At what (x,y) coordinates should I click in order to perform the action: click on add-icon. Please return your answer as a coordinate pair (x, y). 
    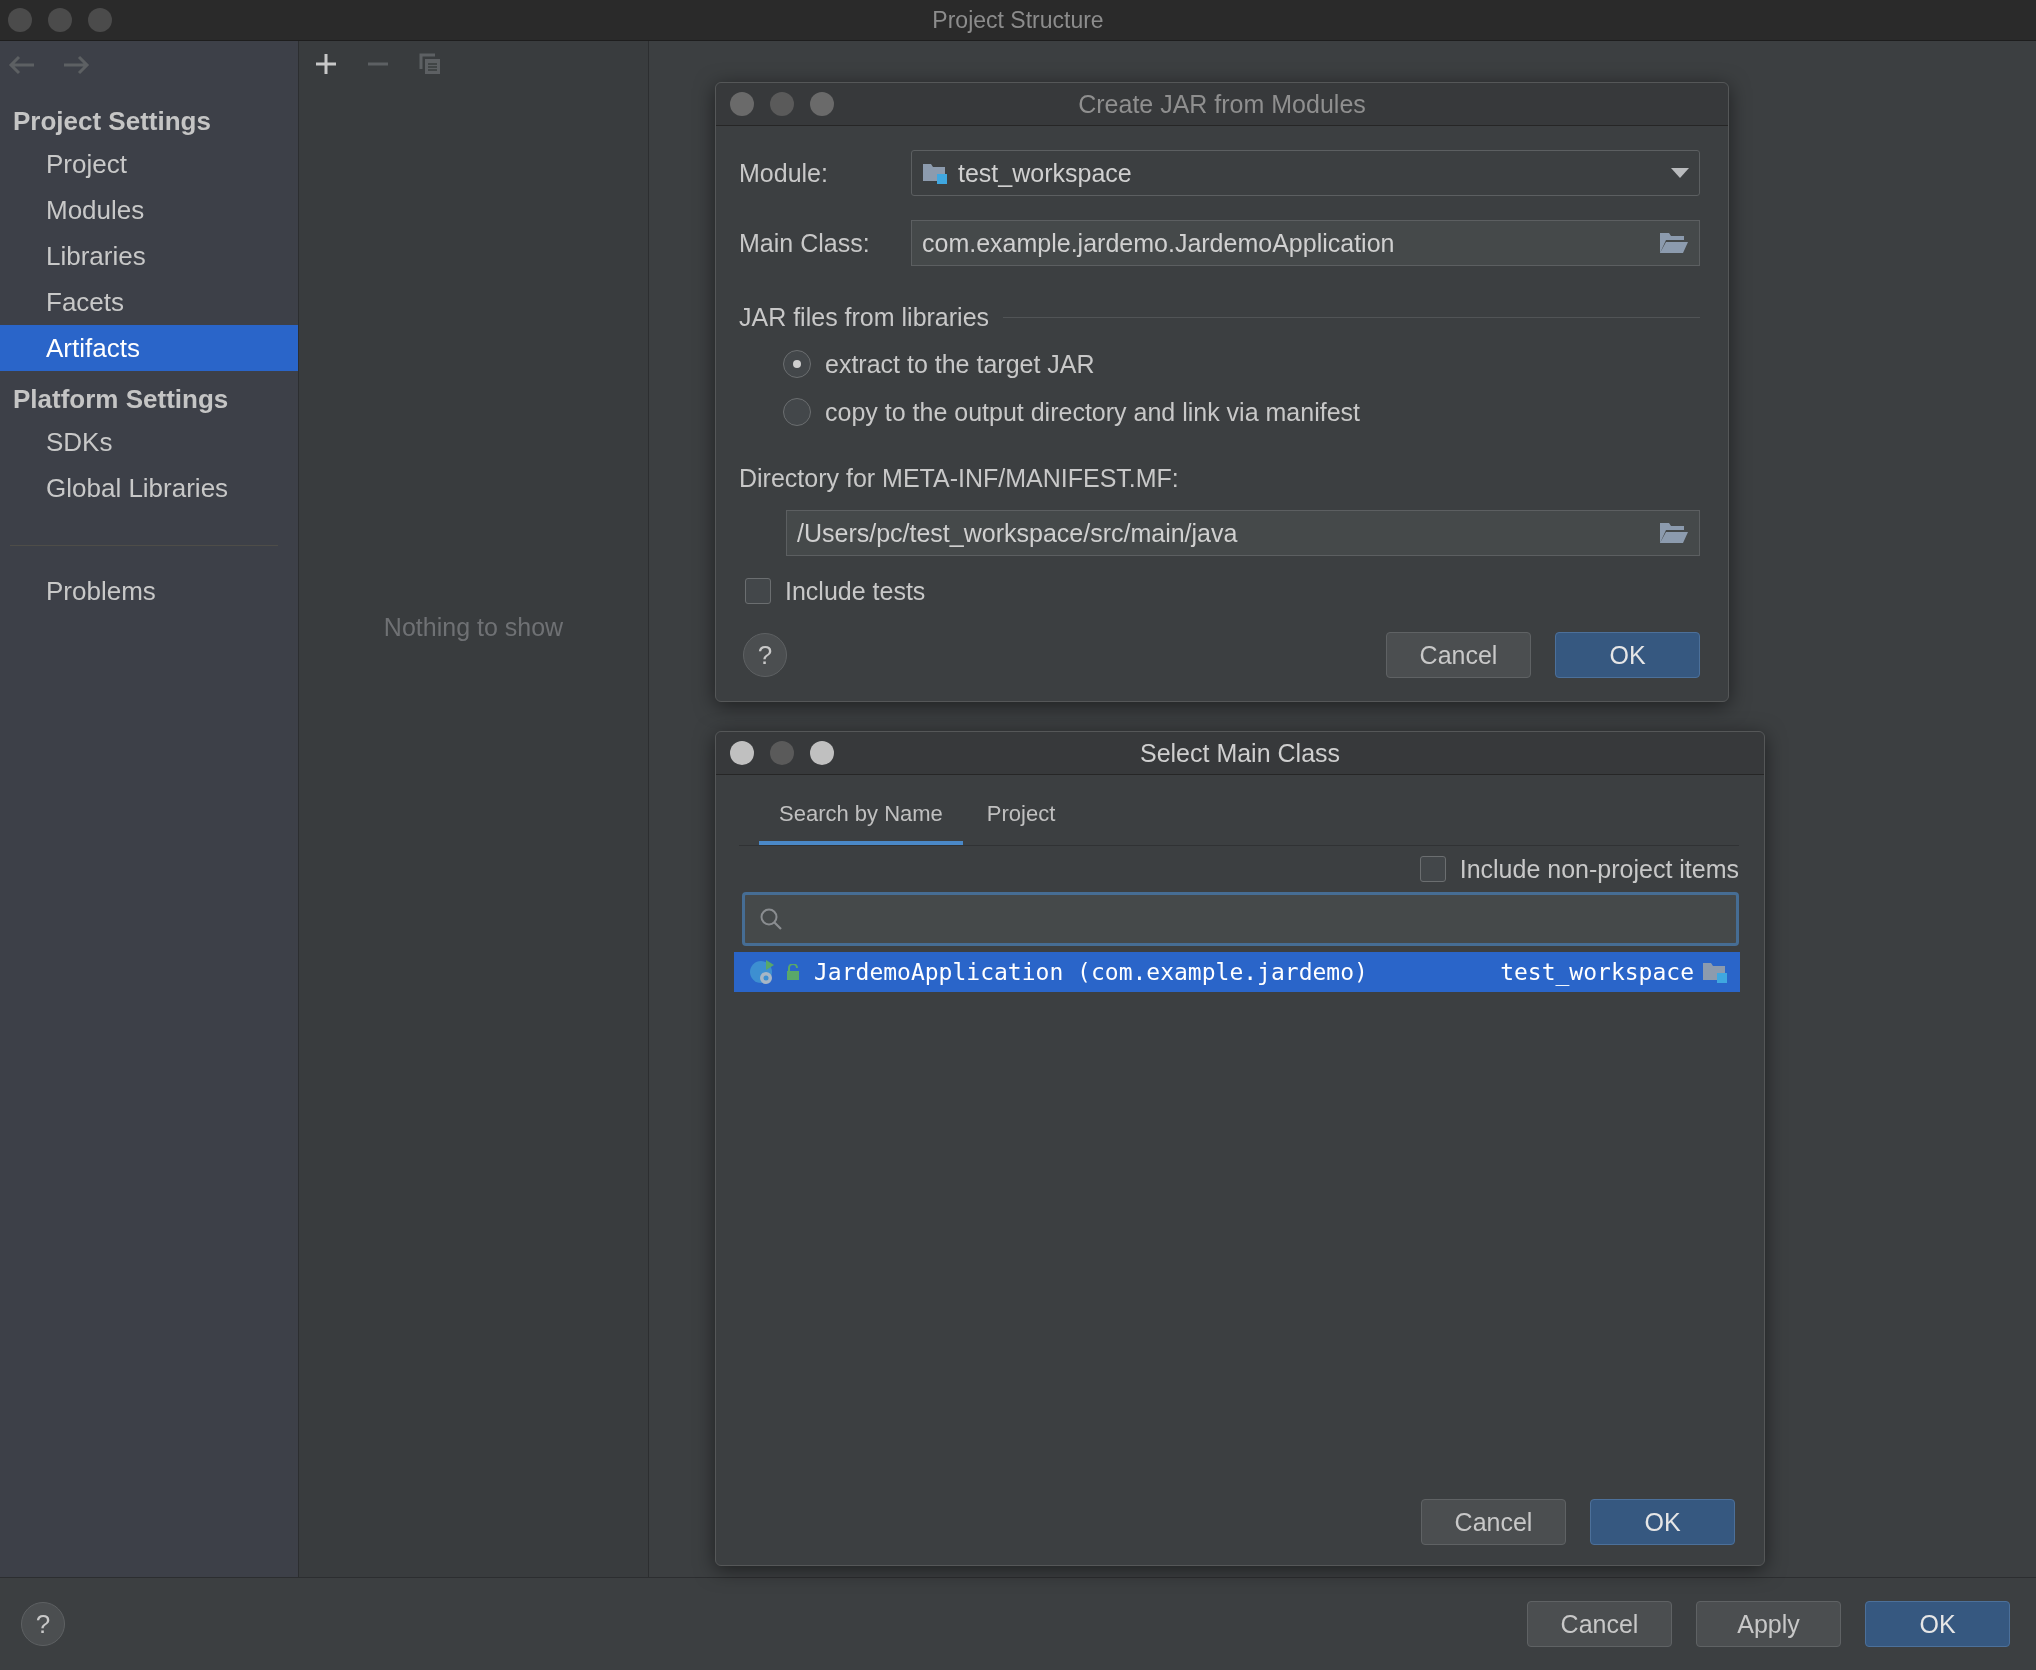
    Looking at the image, I should click on (326, 64).